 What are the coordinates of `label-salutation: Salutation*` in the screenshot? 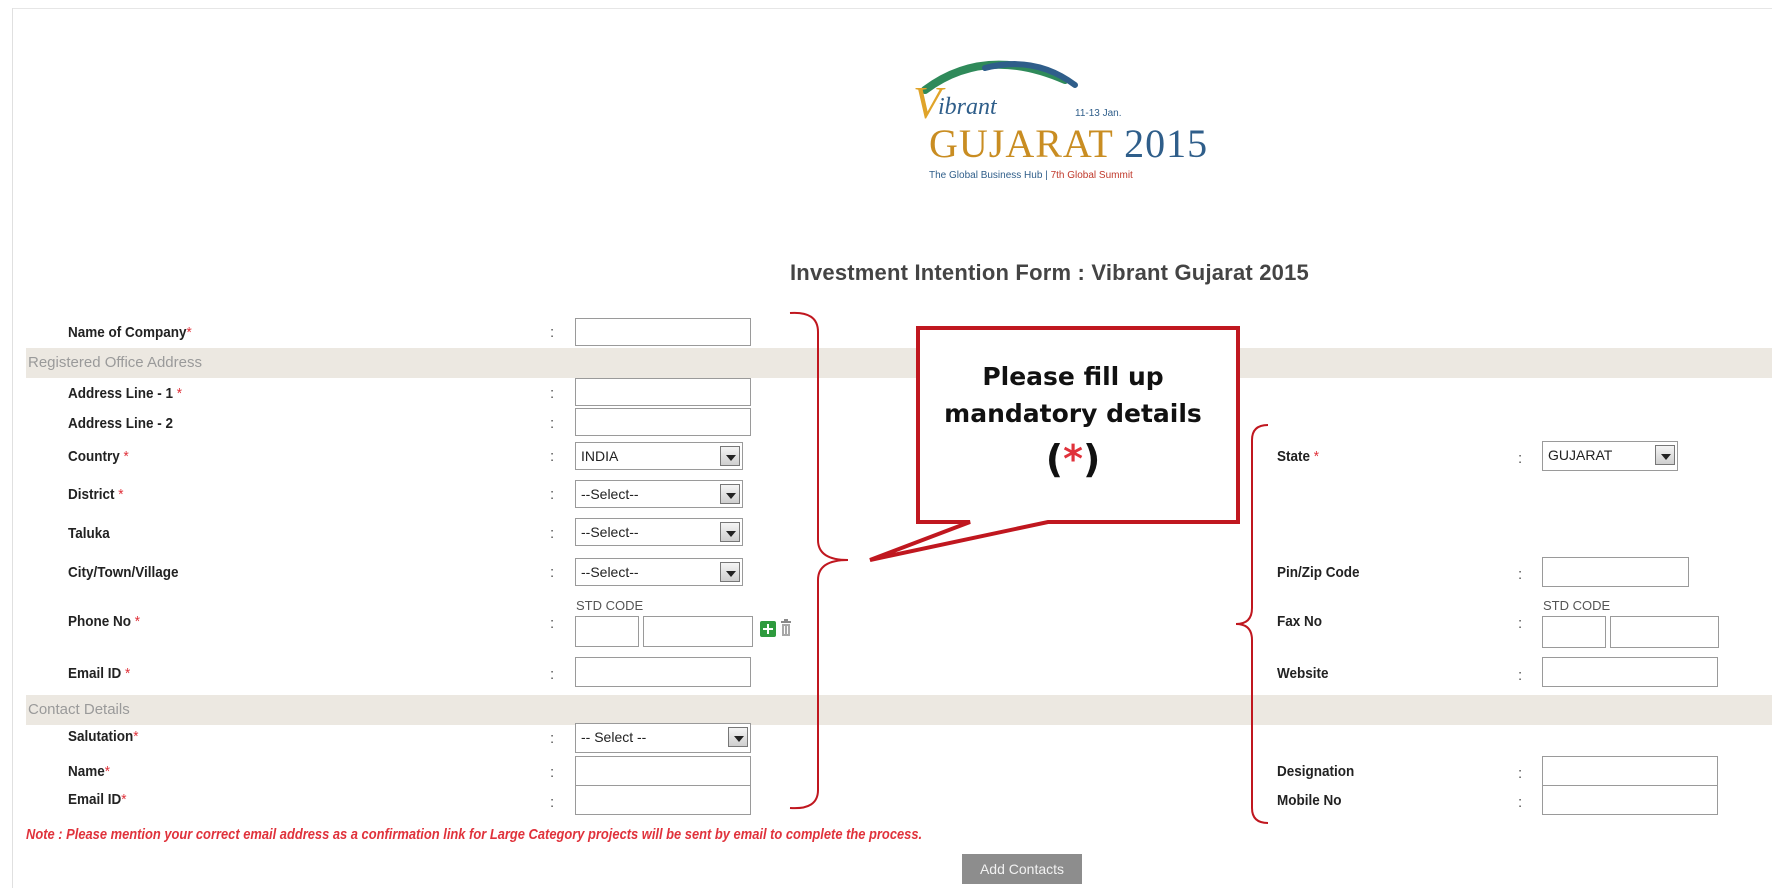 It's located at (103, 736).